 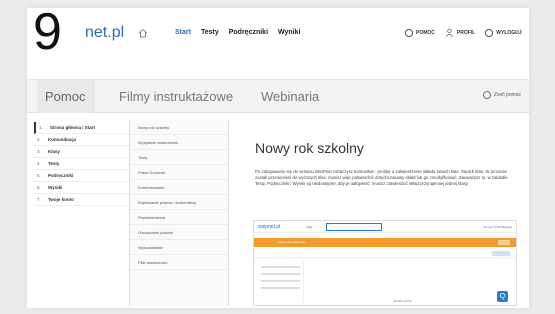 I want to click on profile-link: PROFIL, so click(x=460, y=32).